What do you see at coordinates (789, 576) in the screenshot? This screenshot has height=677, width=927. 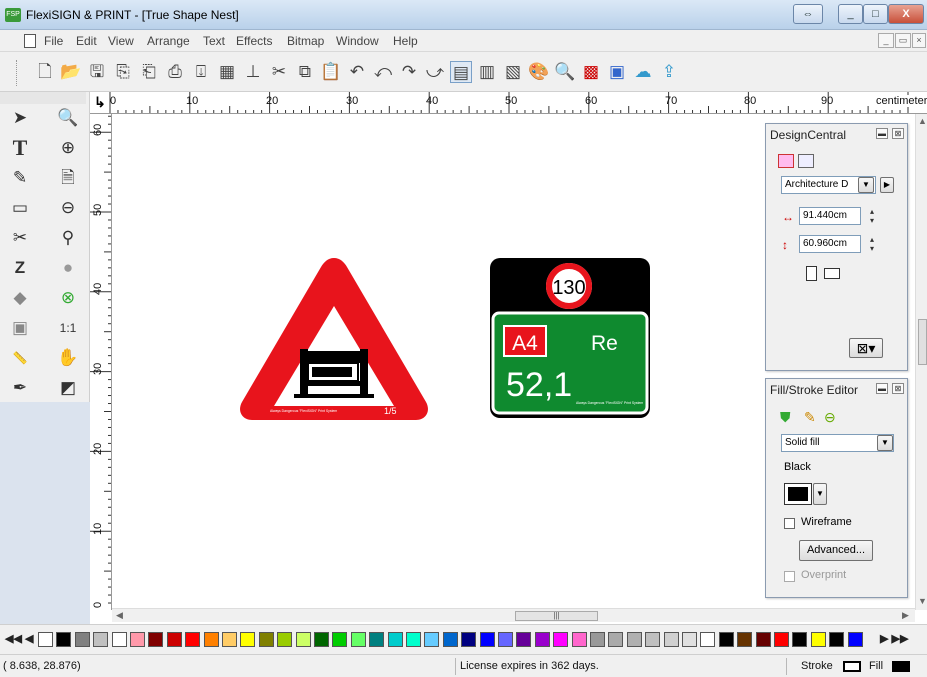 I see `overprint-checkbox` at bounding box center [789, 576].